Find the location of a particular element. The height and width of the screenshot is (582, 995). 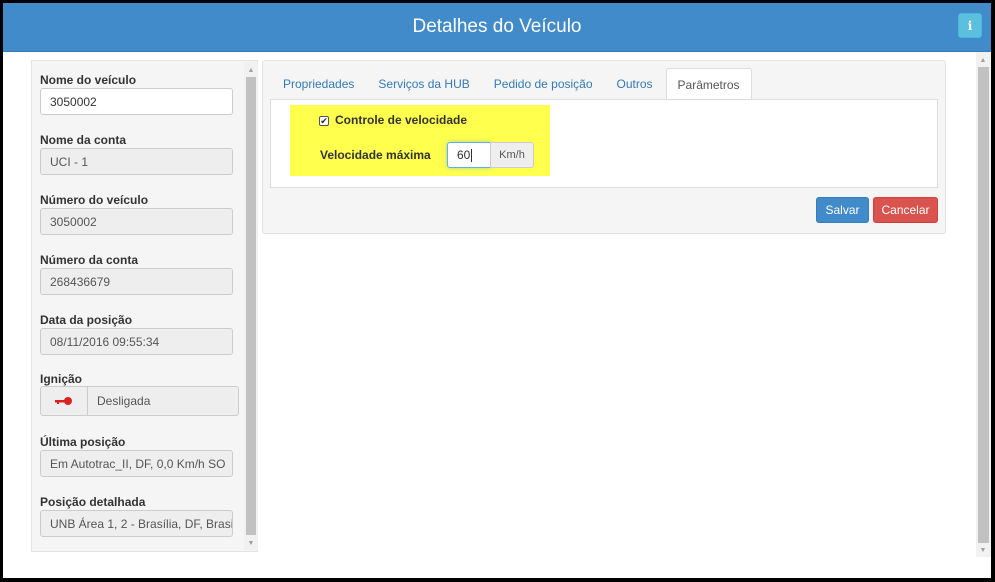

cancel-button: Cancelar is located at coordinates (905, 210).